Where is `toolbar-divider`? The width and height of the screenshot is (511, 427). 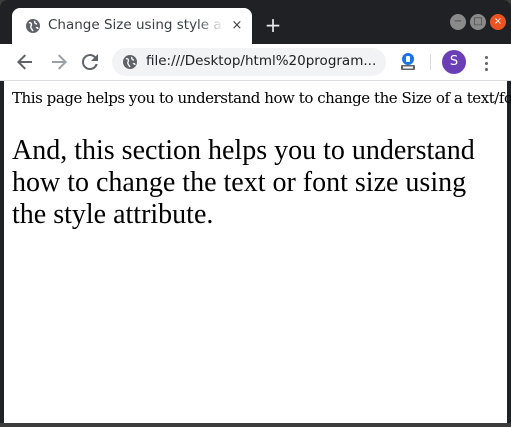
toolbar-divider is located at coordinates (430, 62).